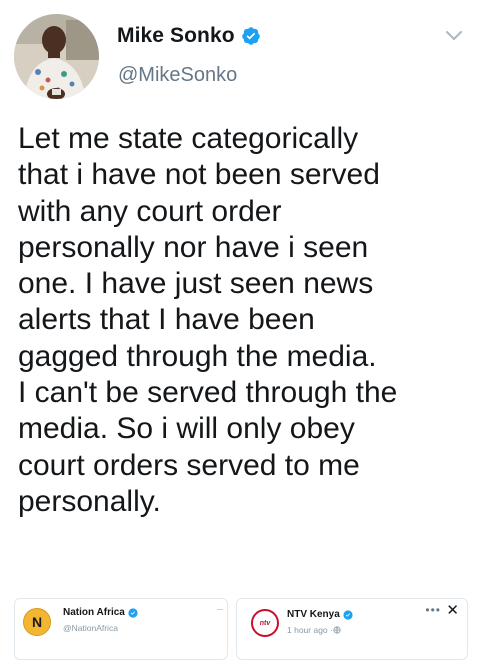  I want to click on tweet-text-line: I can't be served through the, so click(208, 393).